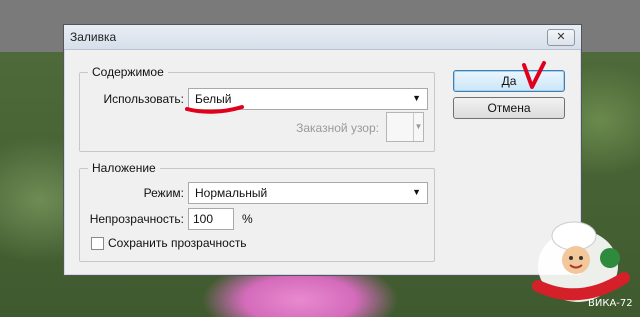 The height and width of the screenshot is (317, 640). I want to click on preserve-transparency-checkbox, so click(97, 243).